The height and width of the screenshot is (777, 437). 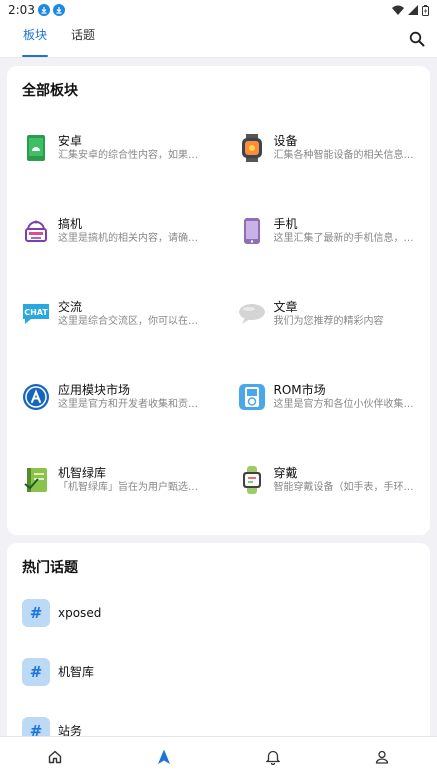 What do you see at coordinates (252, 231) in the screenshot?
I see `phone-icon` at bounding box center [252, 231].